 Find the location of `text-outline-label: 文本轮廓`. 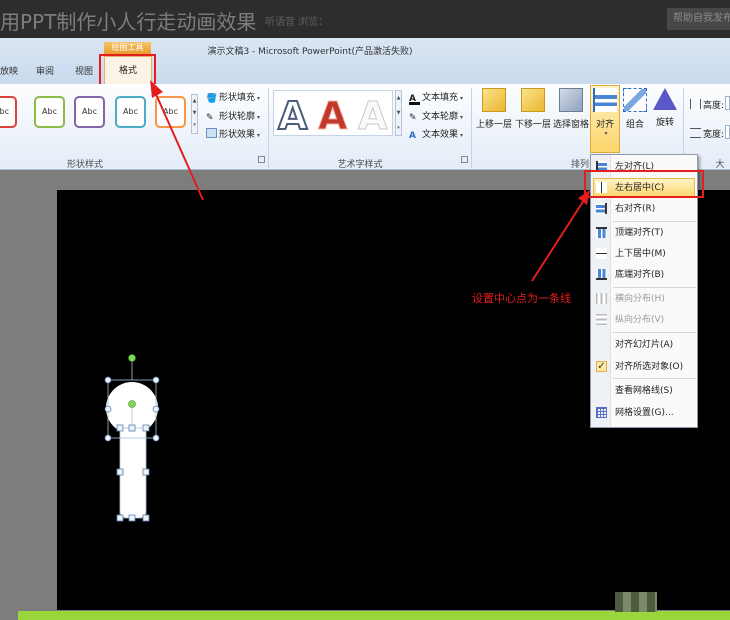

text-outline-label: 文本轮廓 is located at coordinates (440, 117).